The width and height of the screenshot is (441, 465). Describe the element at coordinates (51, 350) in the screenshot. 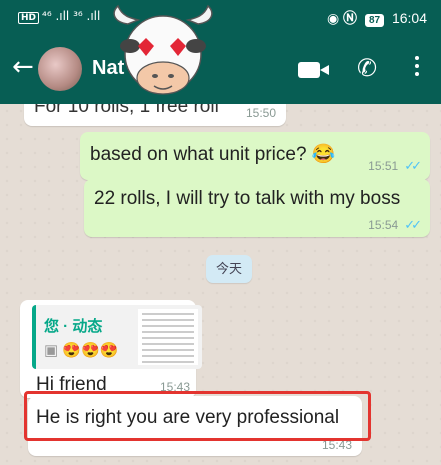

I see `image-icon: ▣` at that location.